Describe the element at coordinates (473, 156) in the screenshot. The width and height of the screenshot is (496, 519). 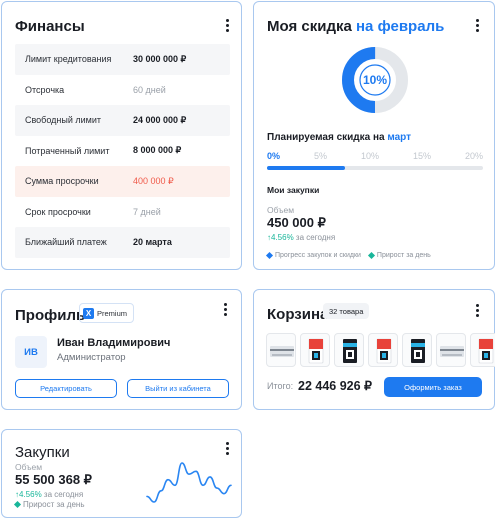
I see `plan-tick: 20%` at that location.